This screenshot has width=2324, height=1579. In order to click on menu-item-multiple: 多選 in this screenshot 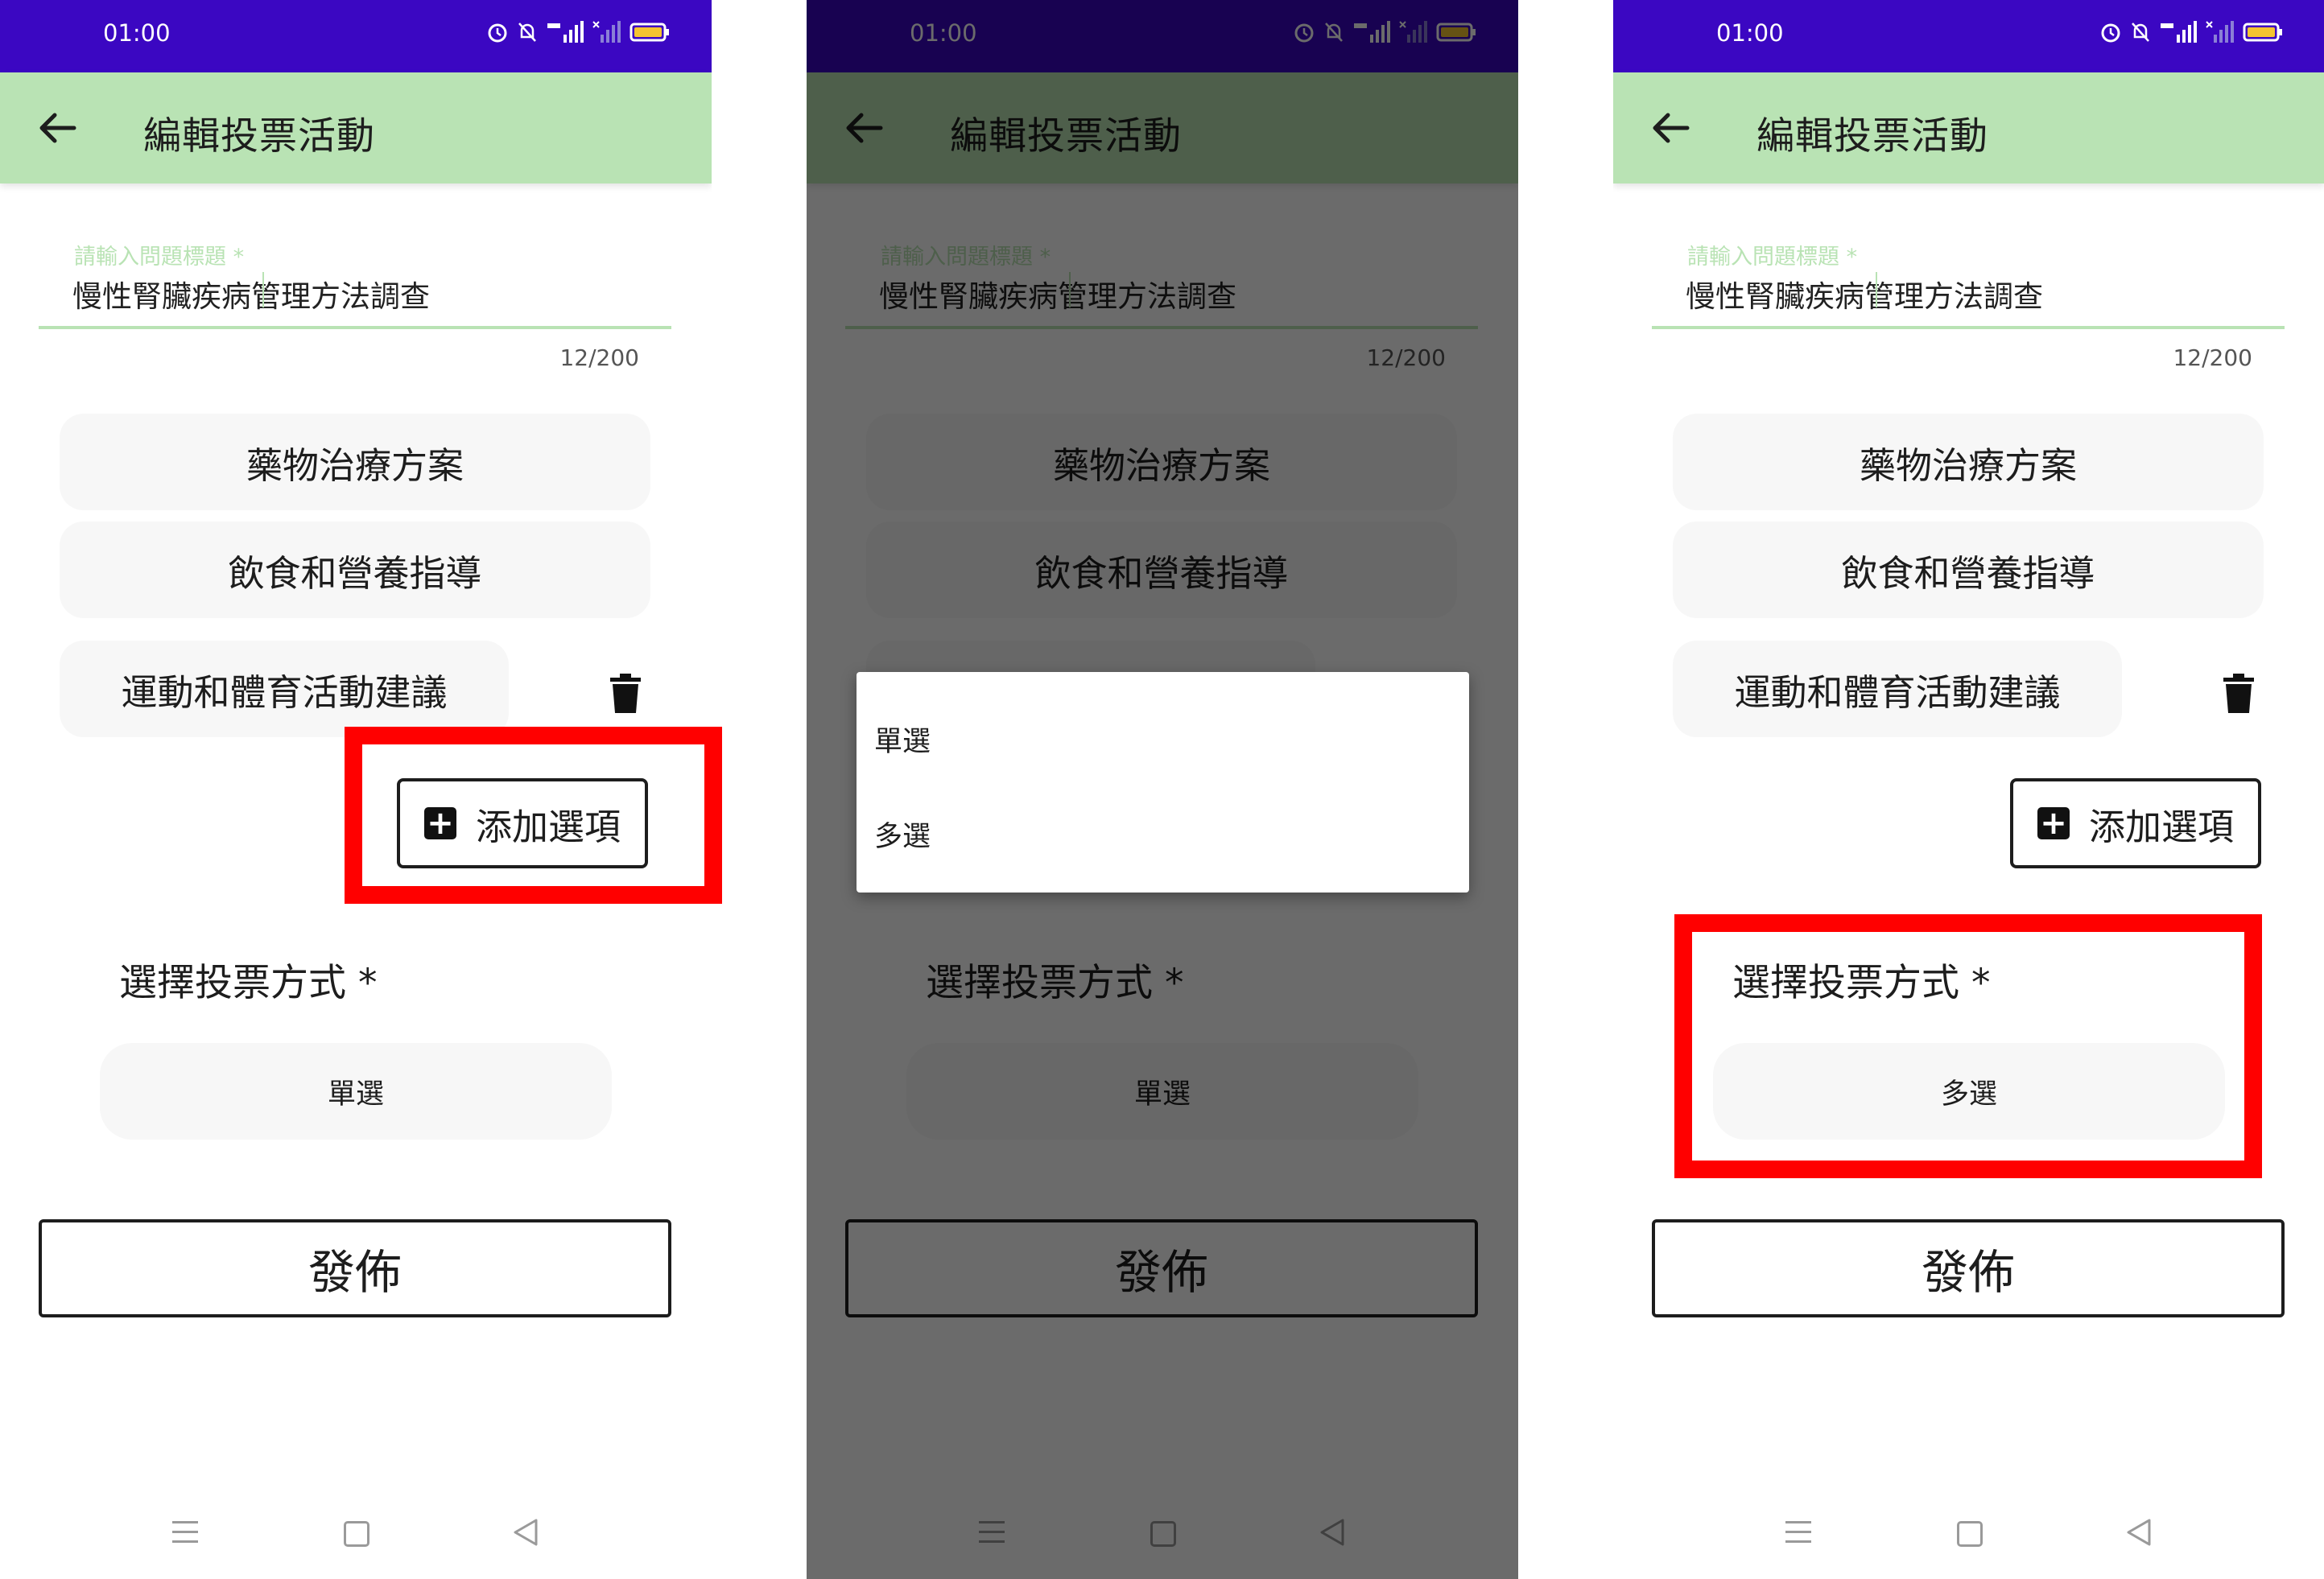, I will do `click(902, 835)`.